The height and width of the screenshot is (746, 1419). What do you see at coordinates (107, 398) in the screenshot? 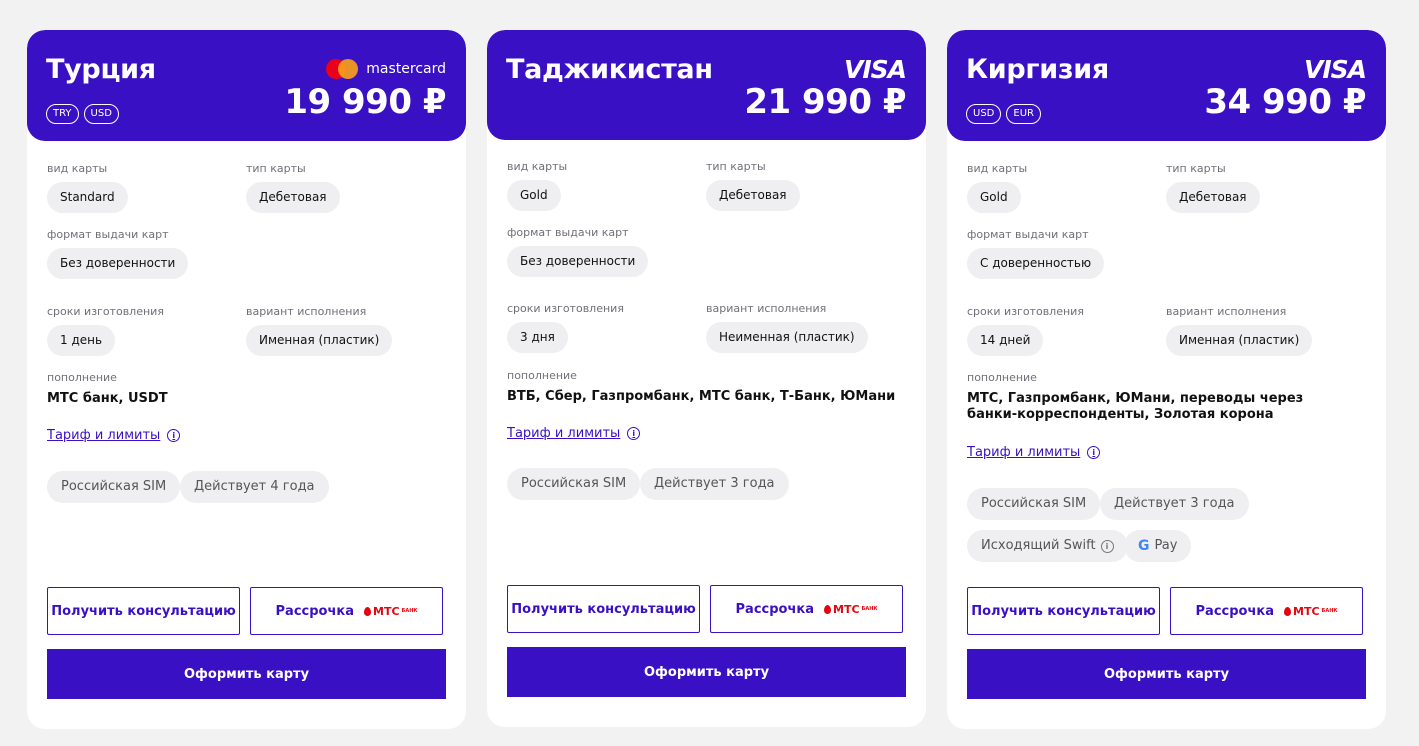
I see `topup-value: МТС банк, USDT` at bounding box center [107, 398].